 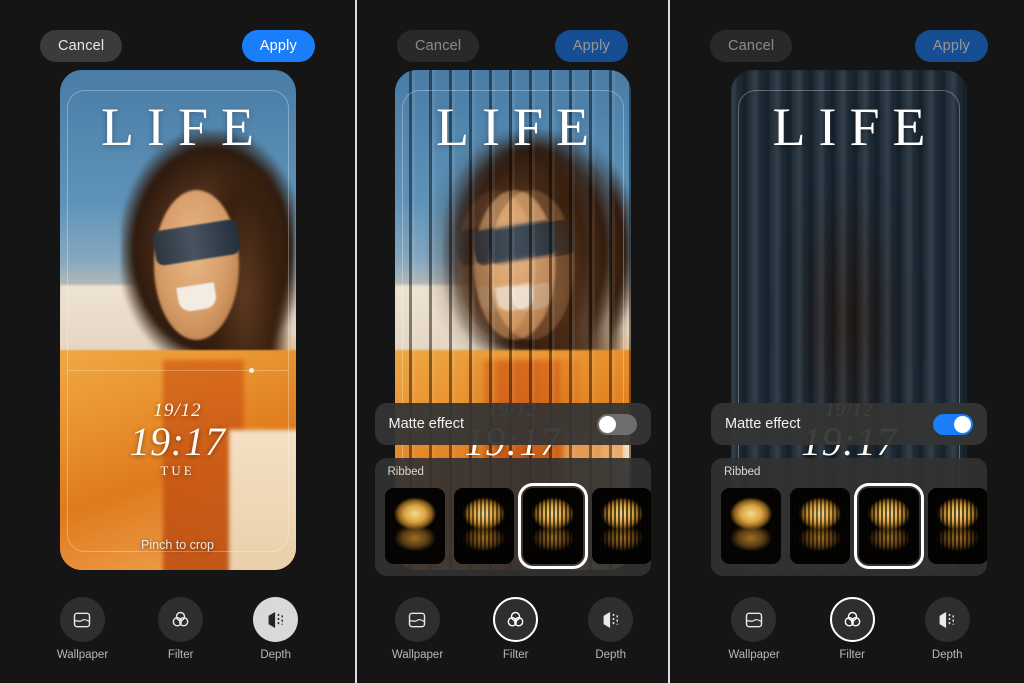 I want to click on pinch-hint: Pinch to crop, so click(x=177, y=545).